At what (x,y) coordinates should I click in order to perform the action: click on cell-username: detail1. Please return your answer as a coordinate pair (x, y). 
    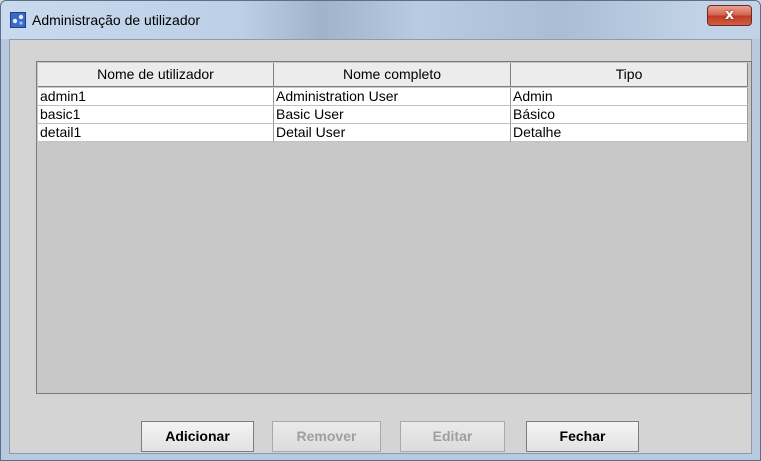
    Looking at the image, I should click on (156, 133).